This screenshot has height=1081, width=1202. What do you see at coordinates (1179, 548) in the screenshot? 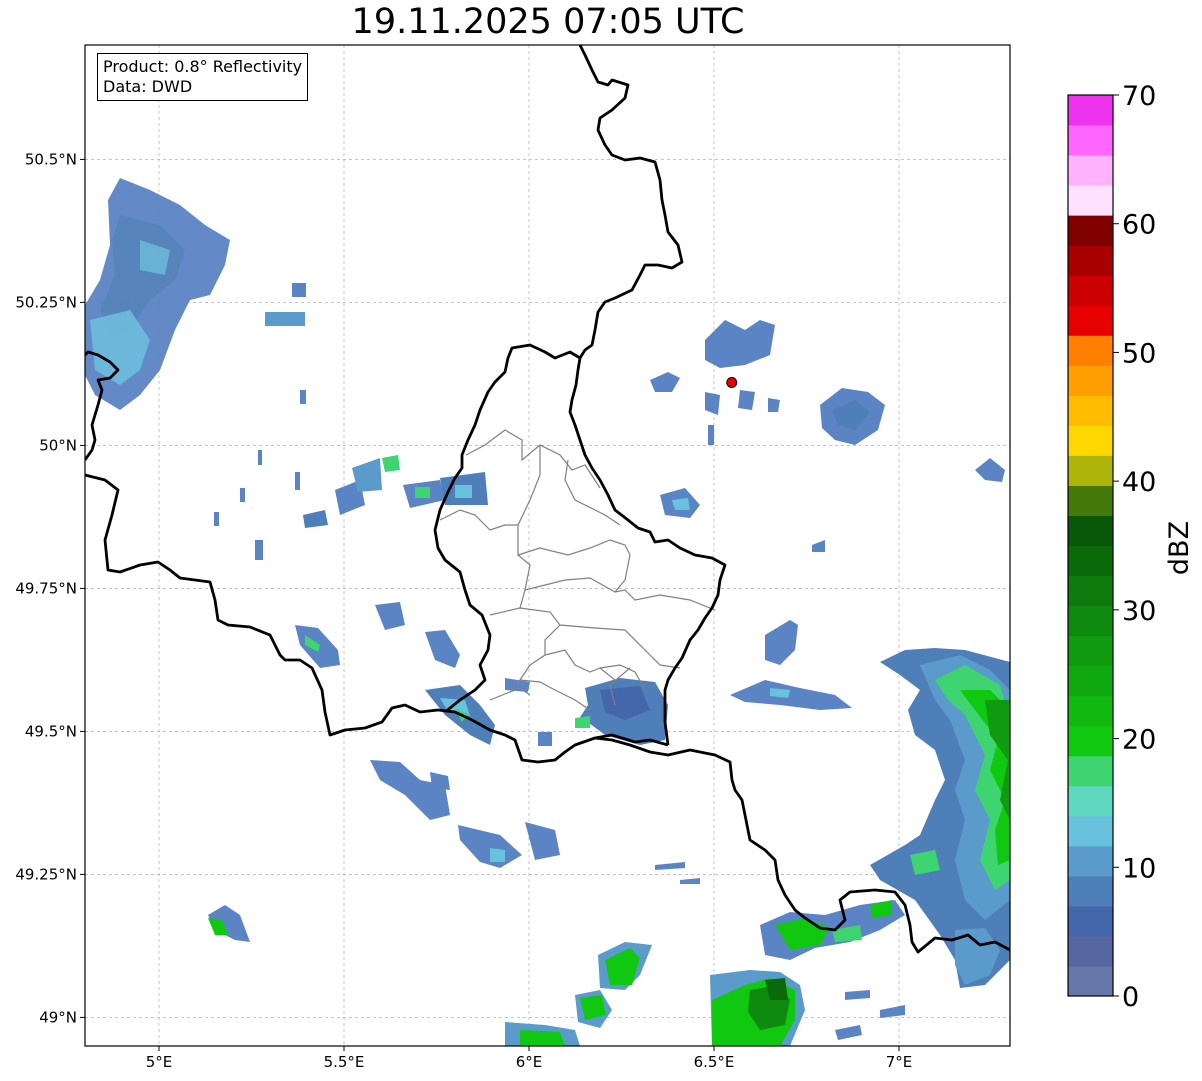
I see `colorbar-label: dBZ` at bounding box center [1179, 548].